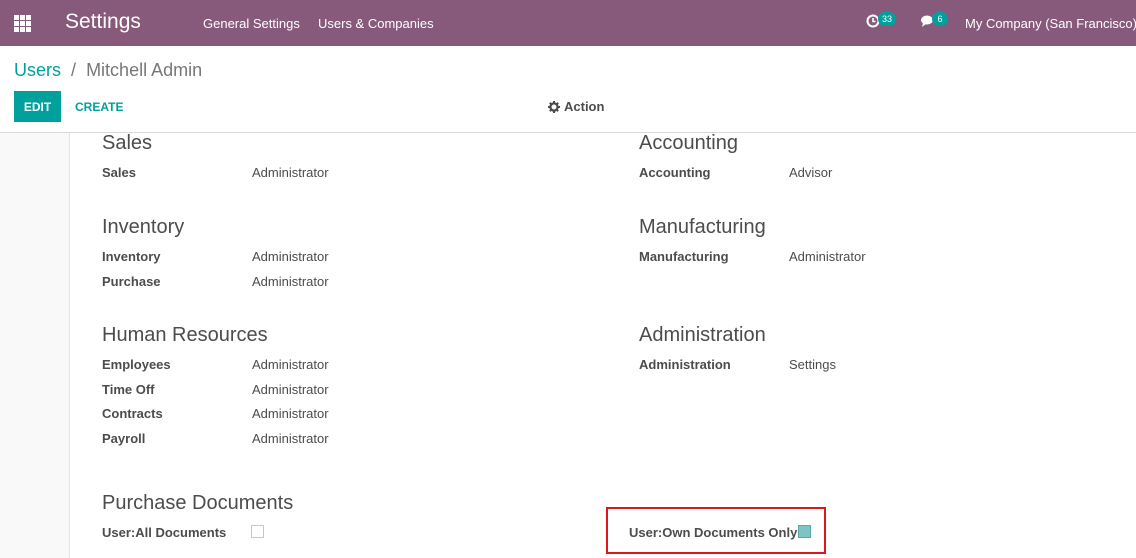 This screenshot has width=1136, height=558. Describe the element at coordinates (702, 227) in the screenshot. I see `section-title-manufacturing: Manufacturing` at that location.